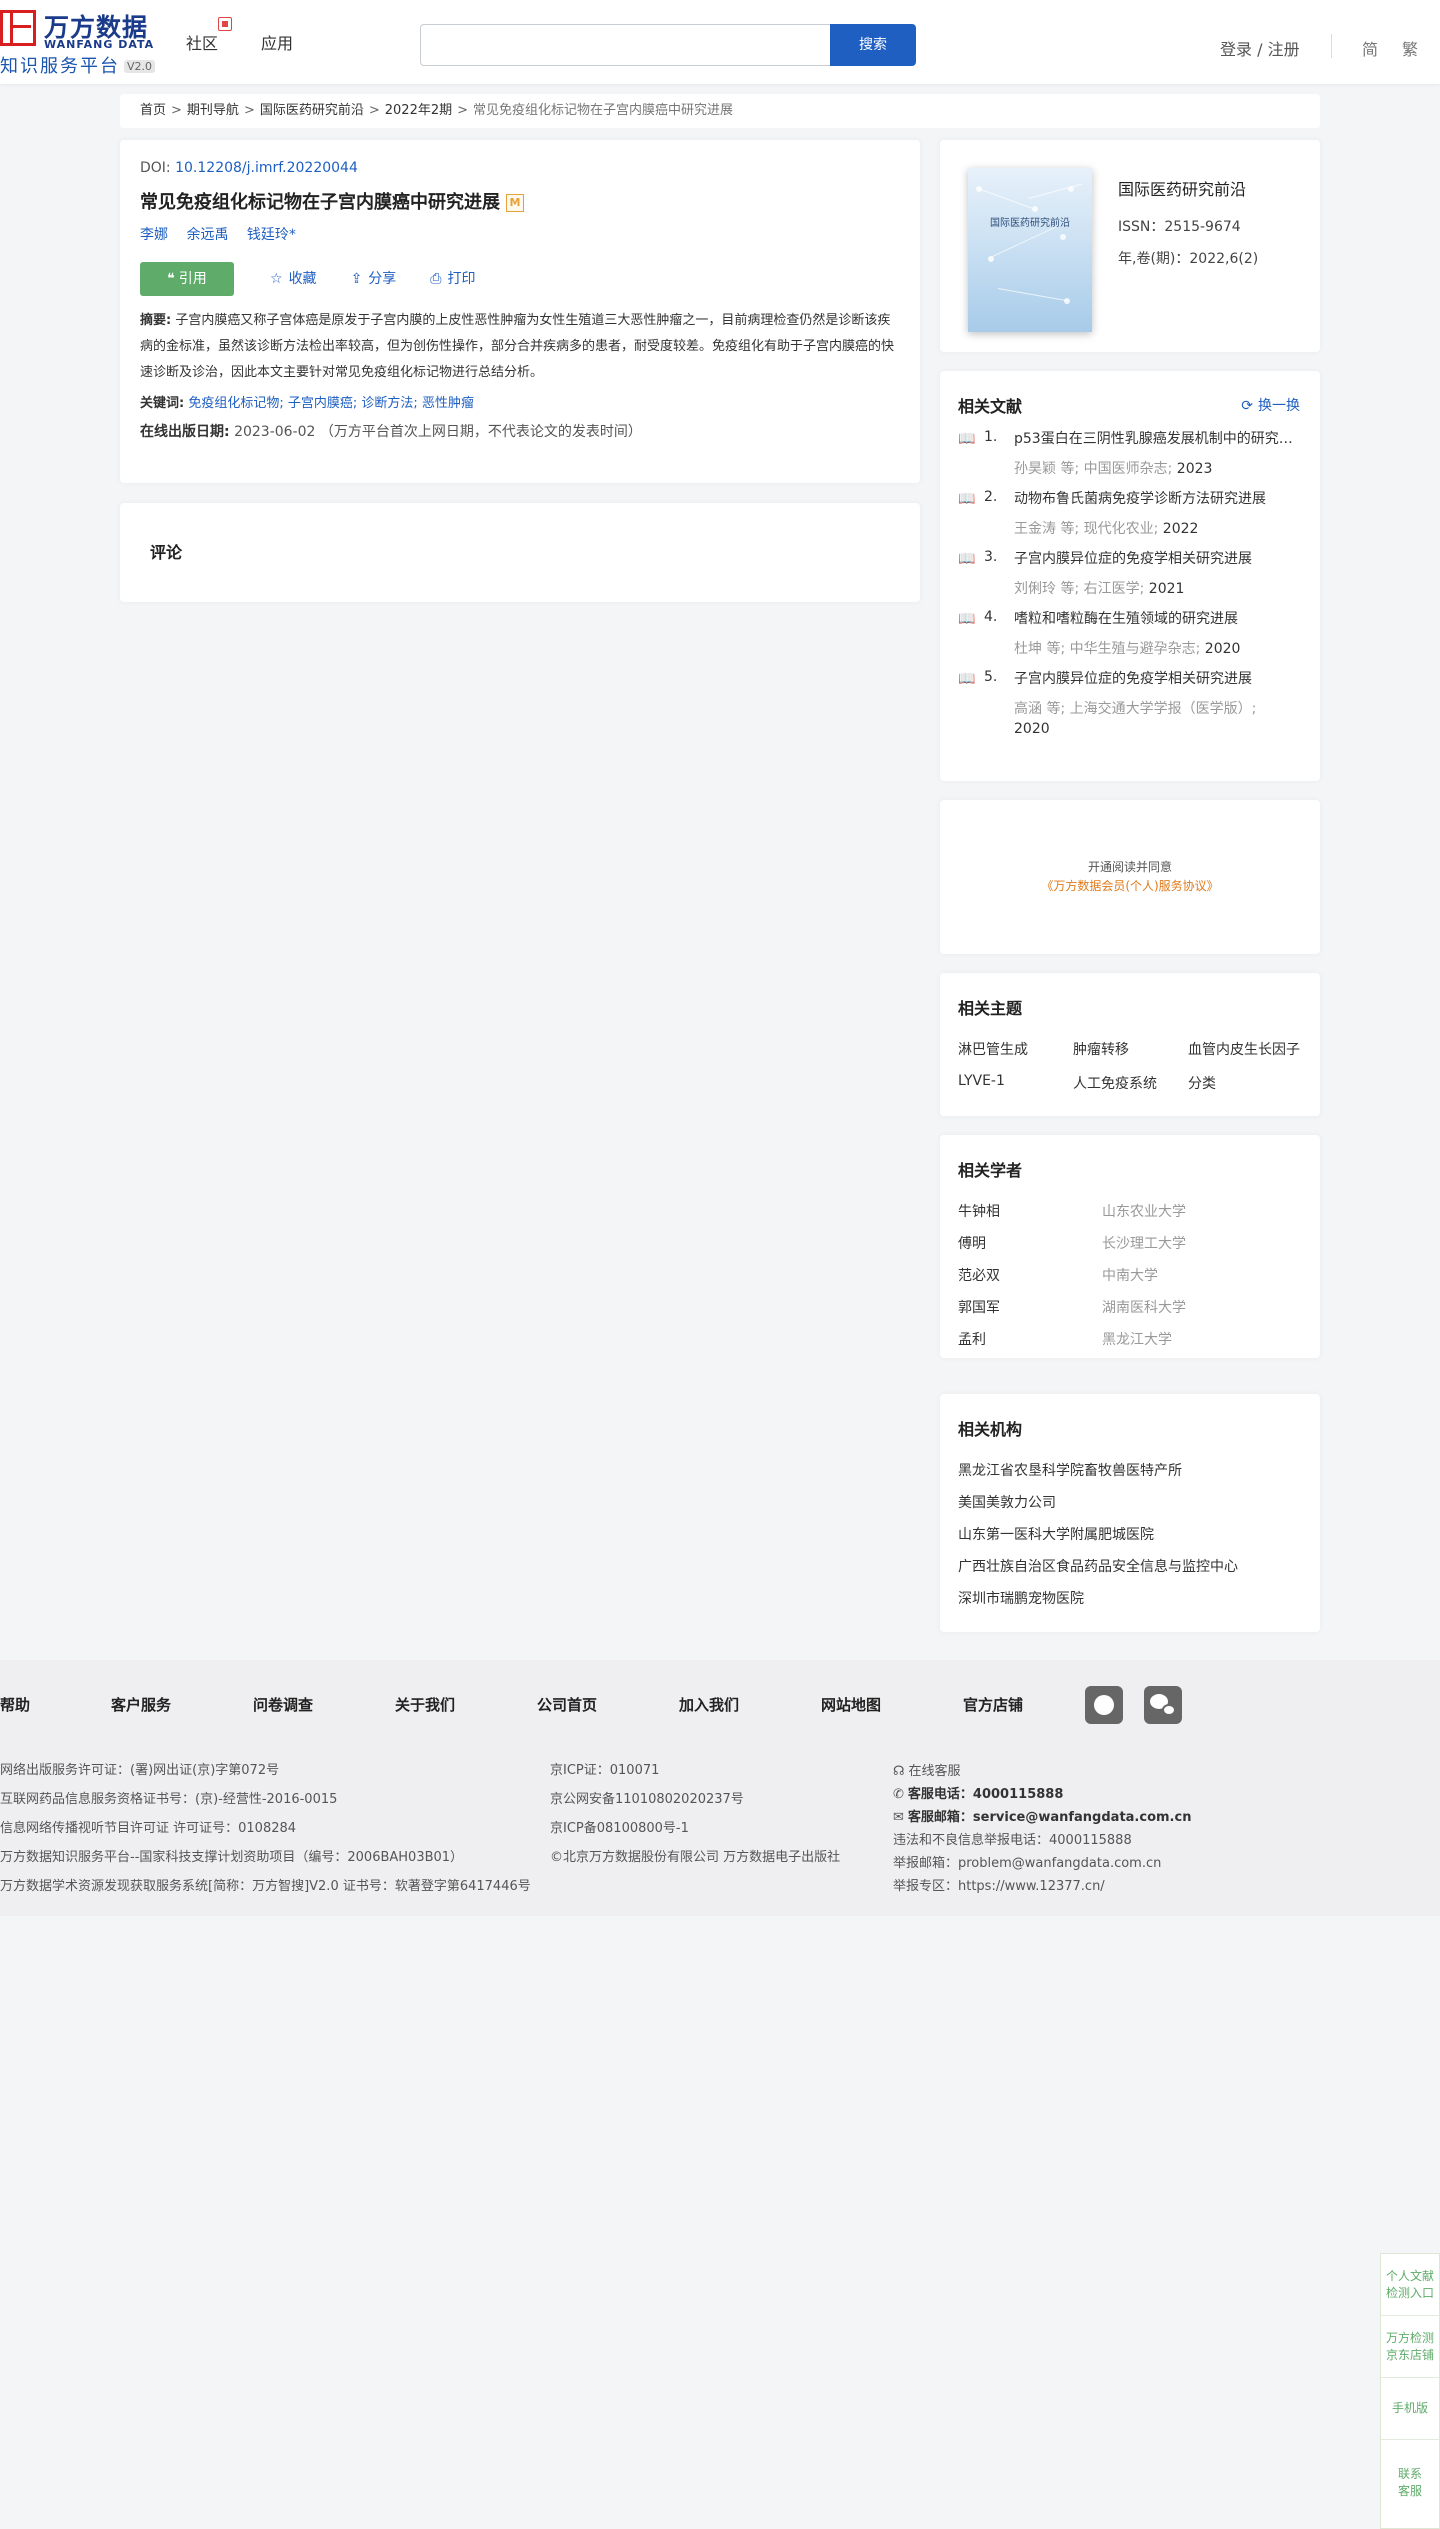 The width and height of the screenshot is (1440, 2529). I want to click on cite-button: ❝ 引用, so click(187, 279).